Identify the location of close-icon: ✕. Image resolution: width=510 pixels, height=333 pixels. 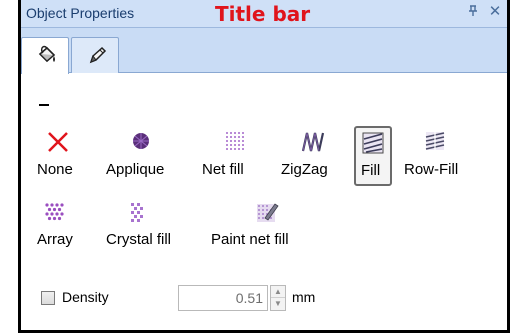
(495, 12).